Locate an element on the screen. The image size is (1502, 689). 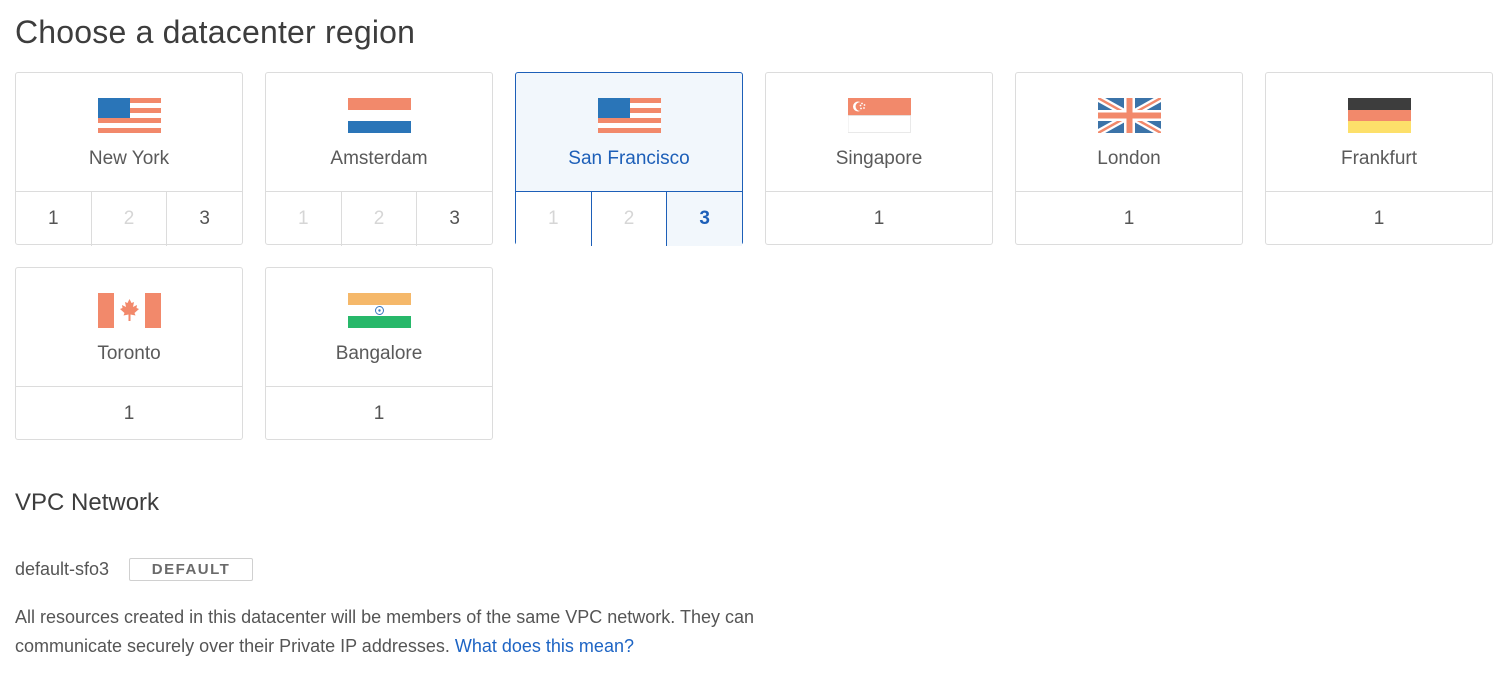
region-name: New York is located at coordinates (129, 158).